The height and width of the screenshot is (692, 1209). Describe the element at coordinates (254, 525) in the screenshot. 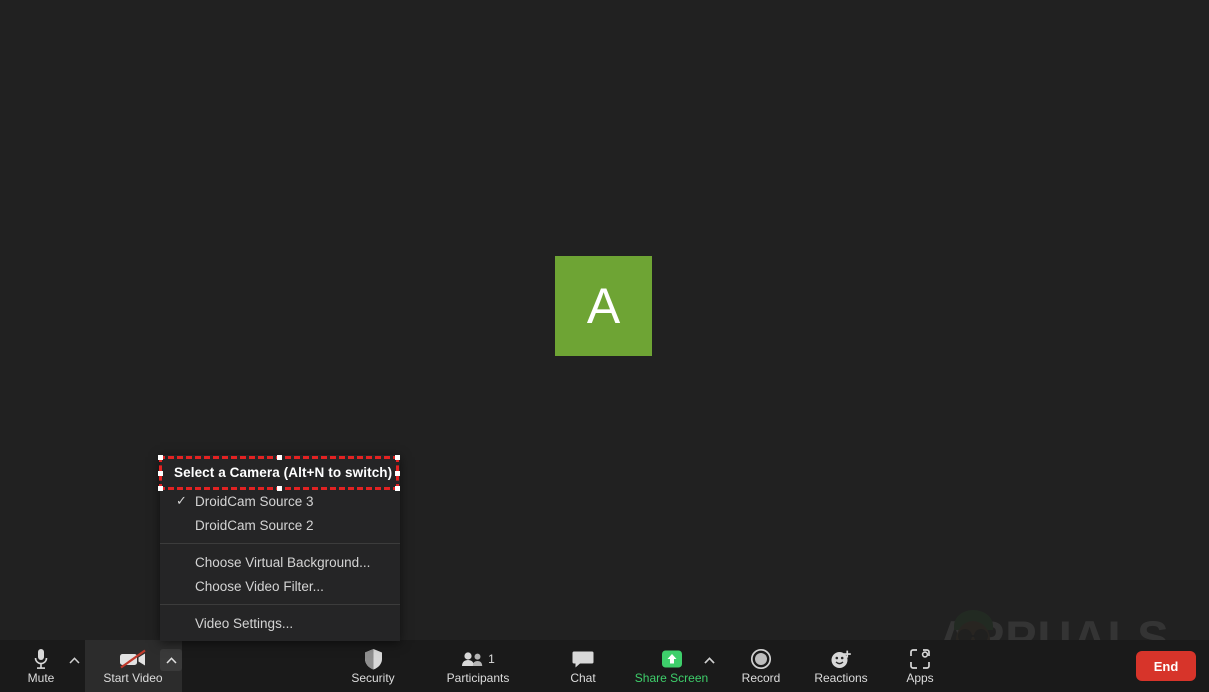

I see `menu-item-label: DroidCam Source 2` at that location.